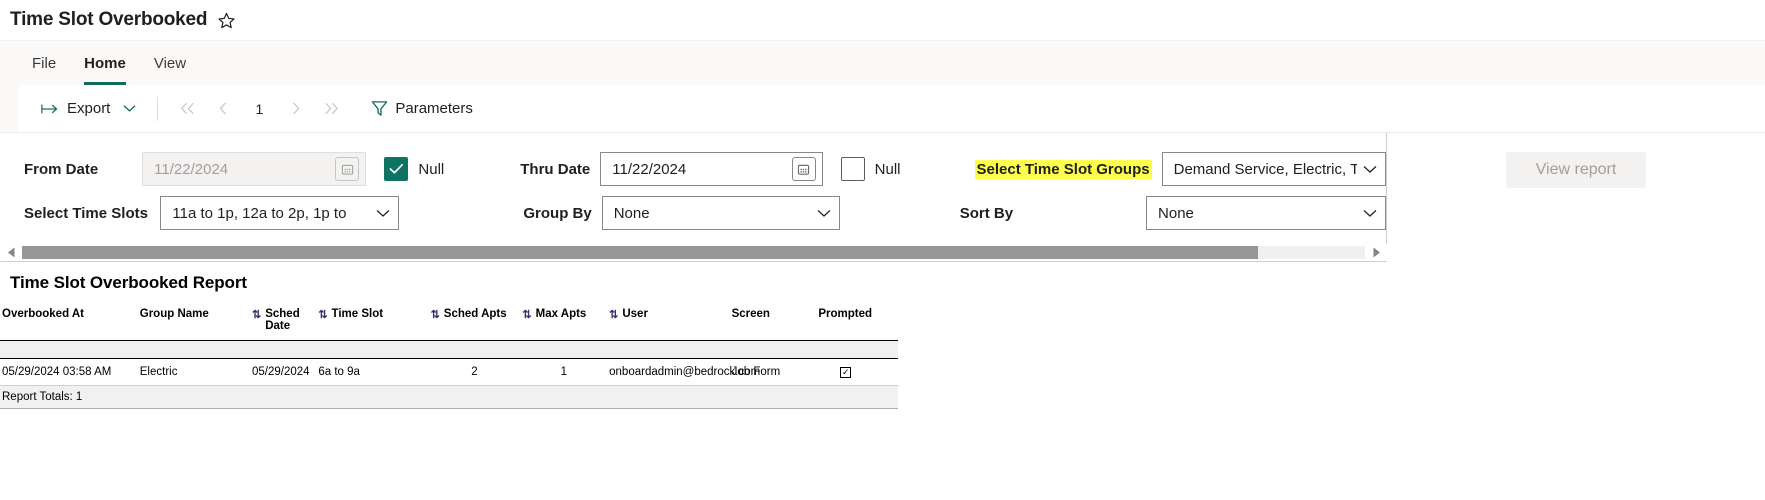 This screenshot has height=500, width=1765. I want to click on column-label: Prompted, so click(845, 314).